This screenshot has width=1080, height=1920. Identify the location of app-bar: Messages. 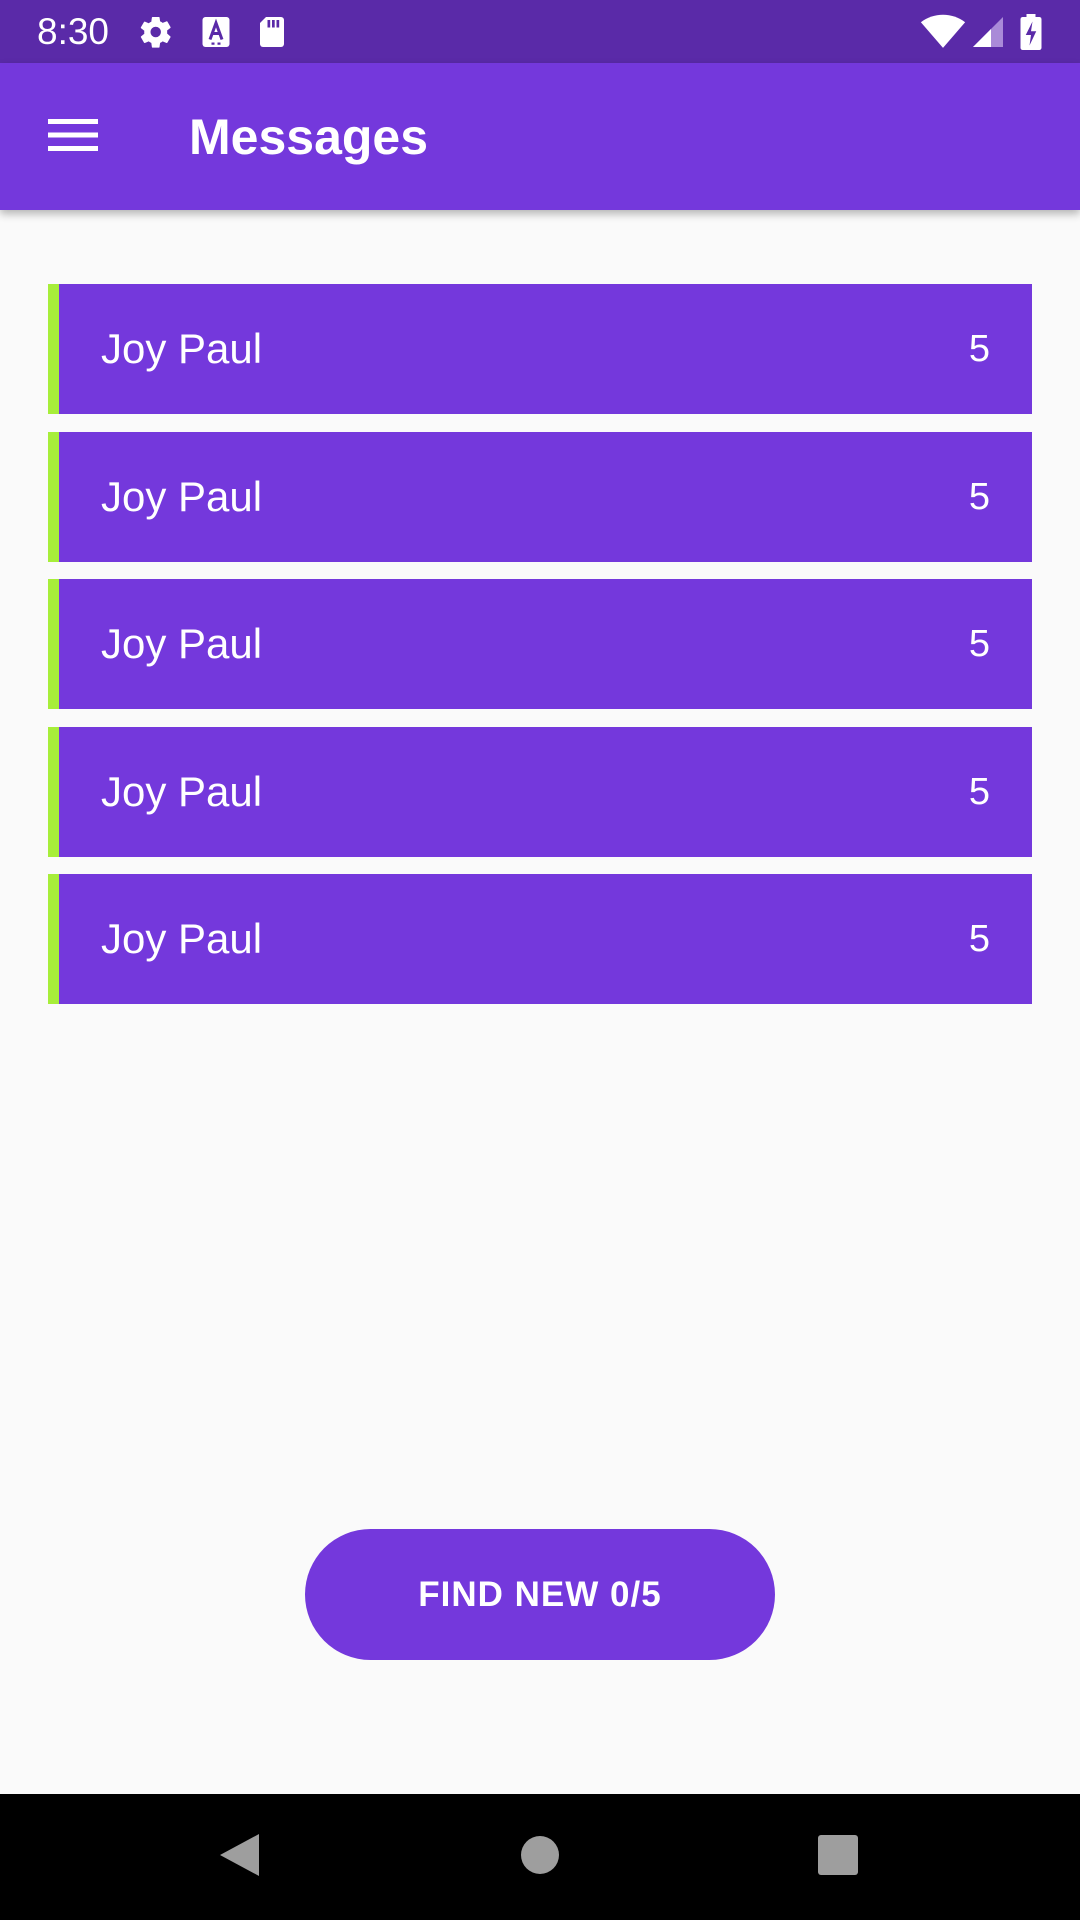
(540, 136).